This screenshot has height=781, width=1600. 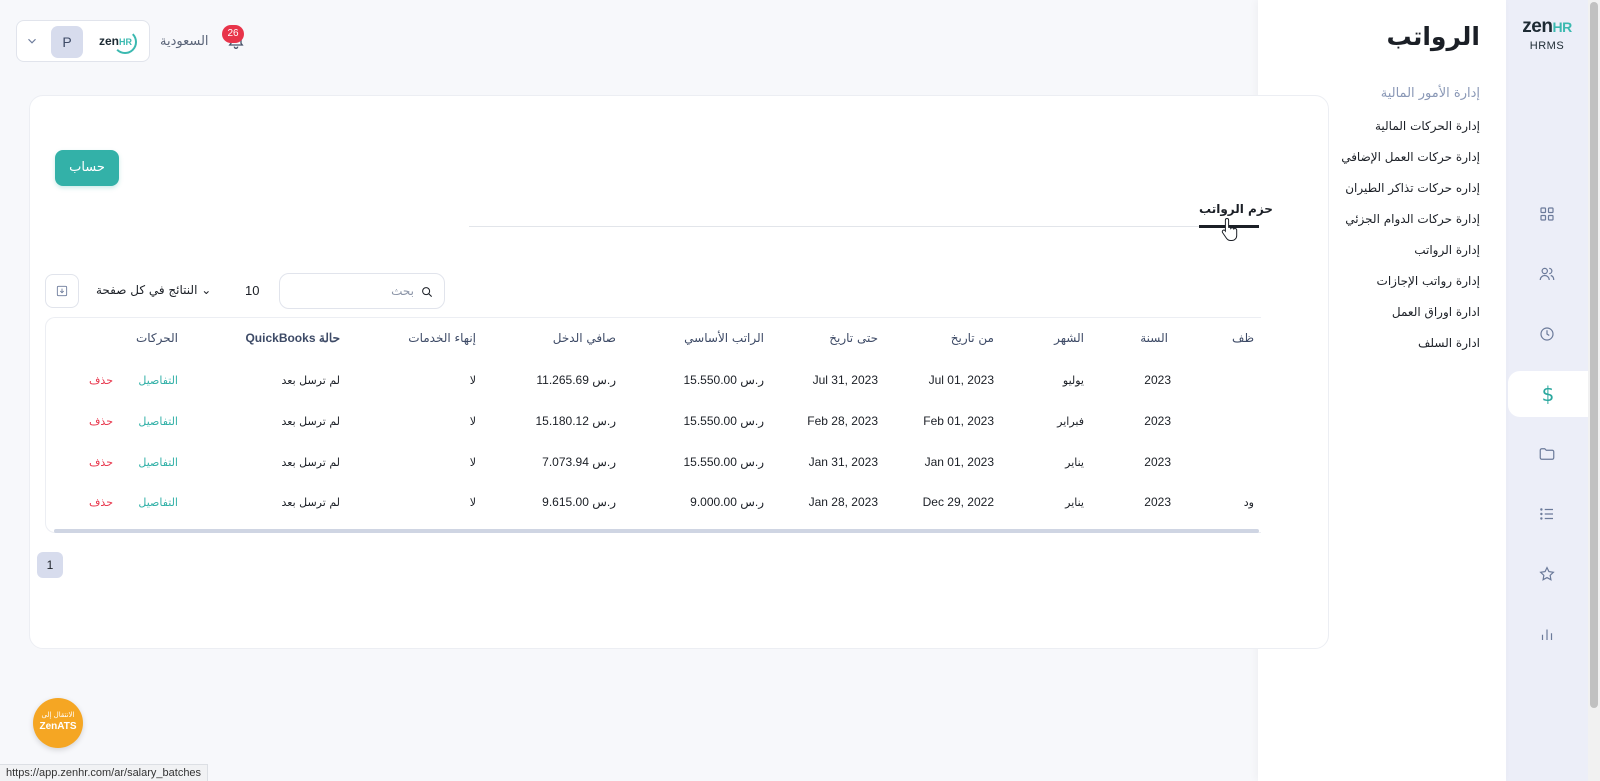 I want to click on rail-attendance, so click(x=1547, y=334).